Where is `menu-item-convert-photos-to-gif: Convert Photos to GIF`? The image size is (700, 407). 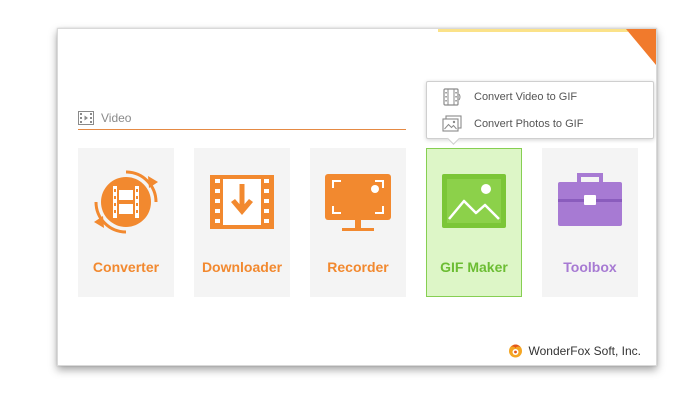 menu-item-convert-photos-to-gif: Convert Photos to GIF is located at coordinates (540, 124).